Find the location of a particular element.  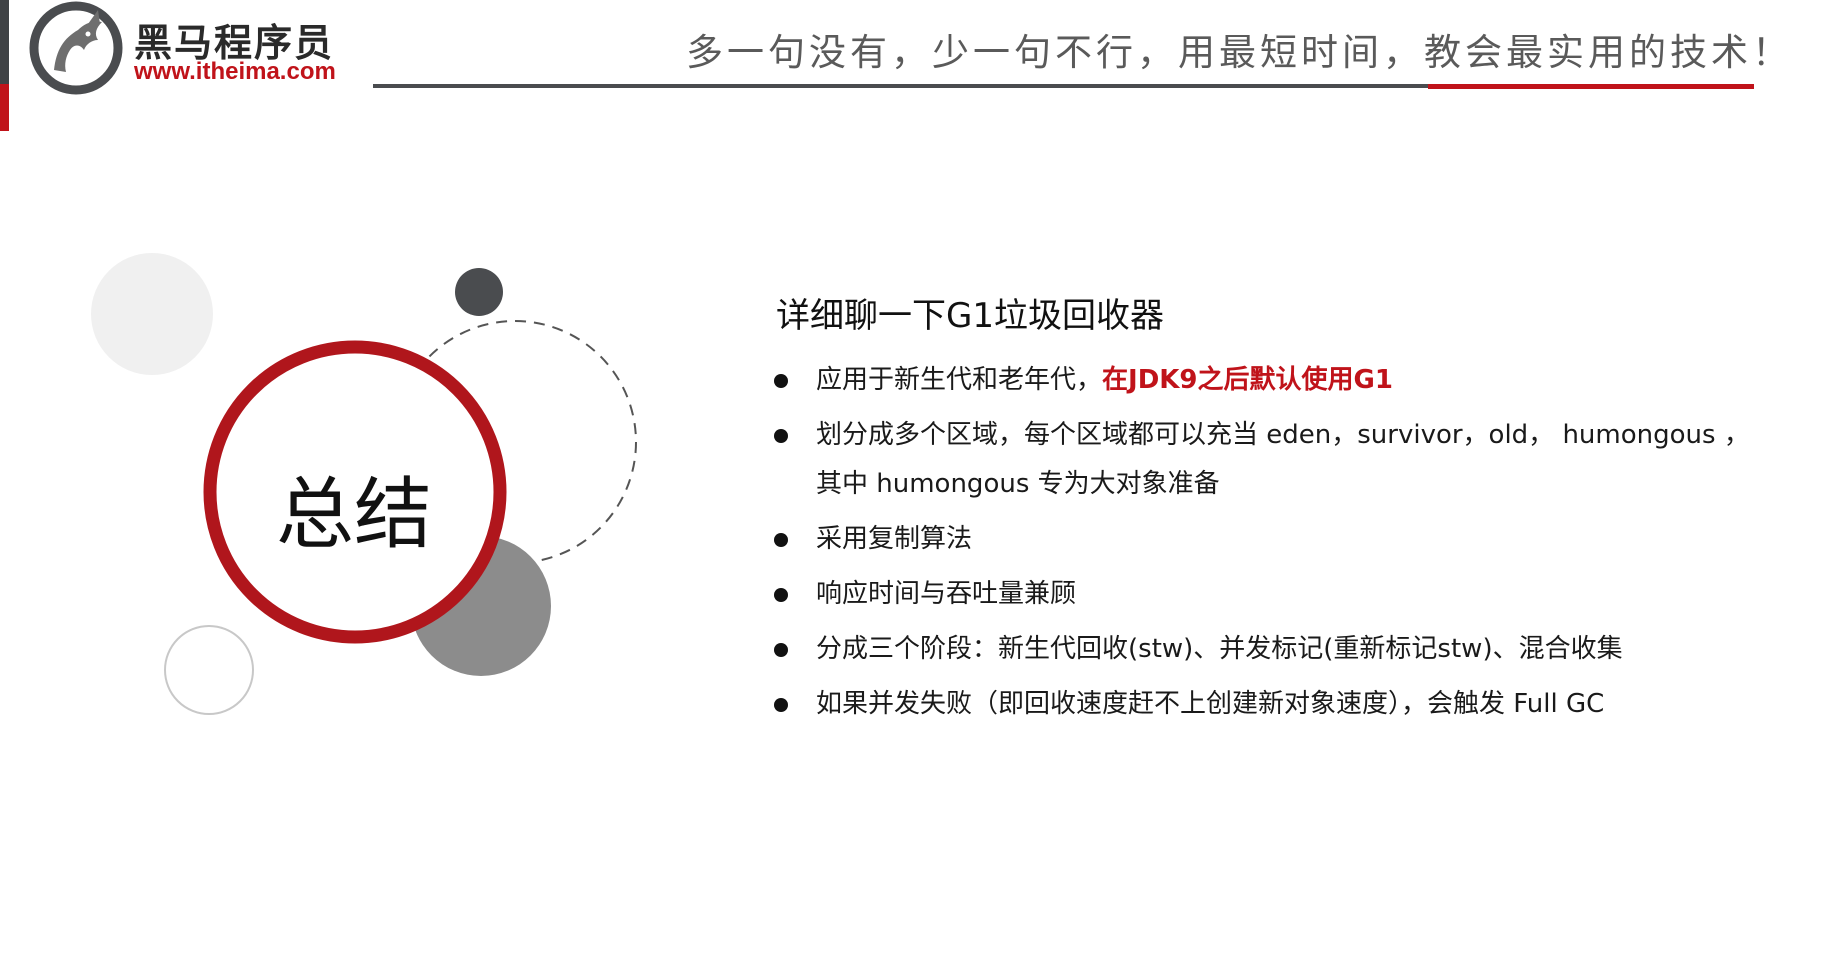

list-item-text: 响应时间与吞吐量兼顾 is located at coordinates (946, 594).